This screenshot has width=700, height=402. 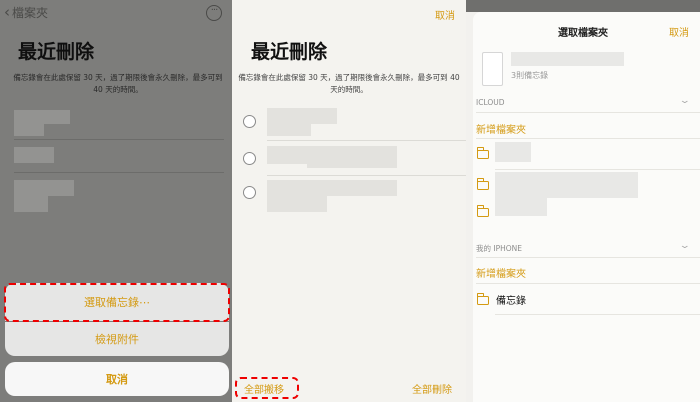 What do you see at coordinates (499, 248) in the screenshot?
I see `section-header-iphone: 我的 IPHONE` at bounding box center [499, 248].